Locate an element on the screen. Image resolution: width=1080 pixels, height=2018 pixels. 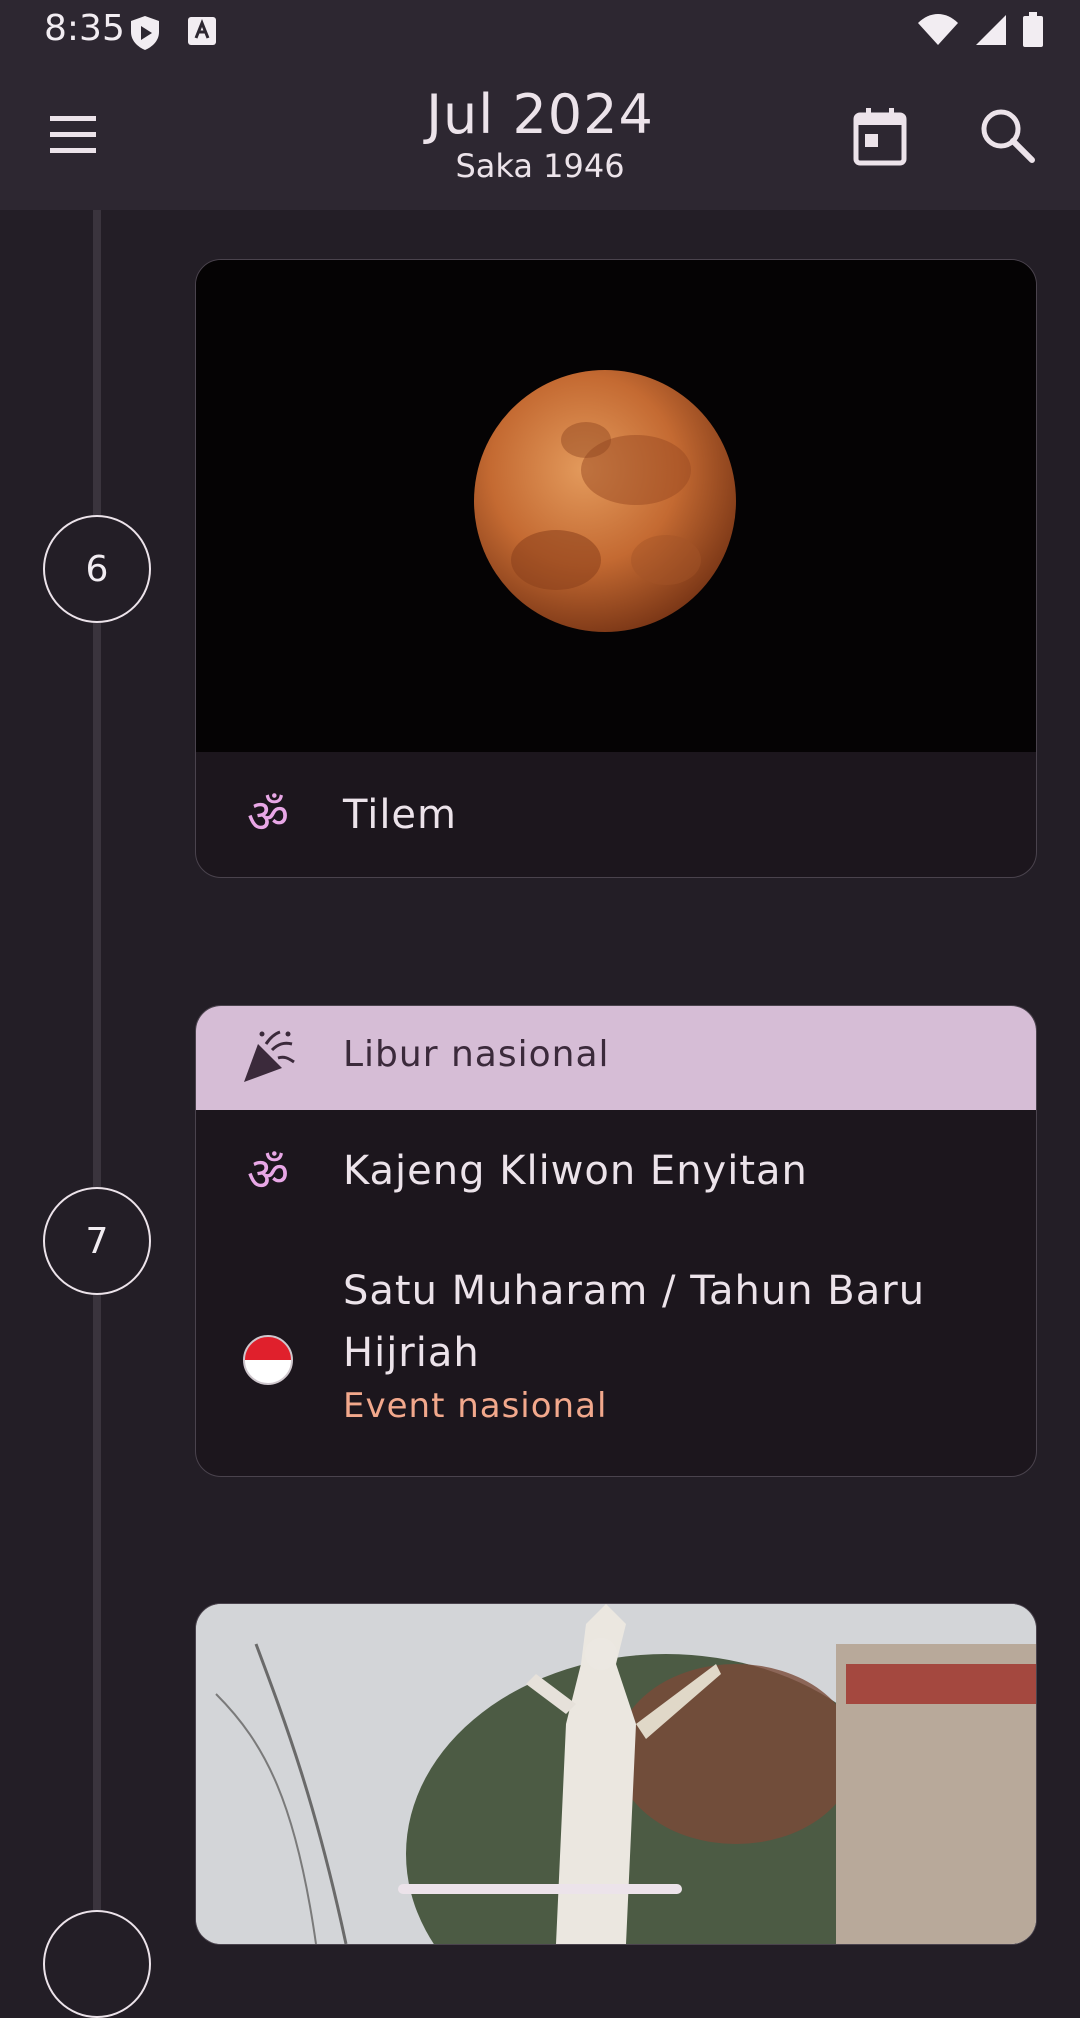
shield-play-icon is located at coordinates (145, 33).